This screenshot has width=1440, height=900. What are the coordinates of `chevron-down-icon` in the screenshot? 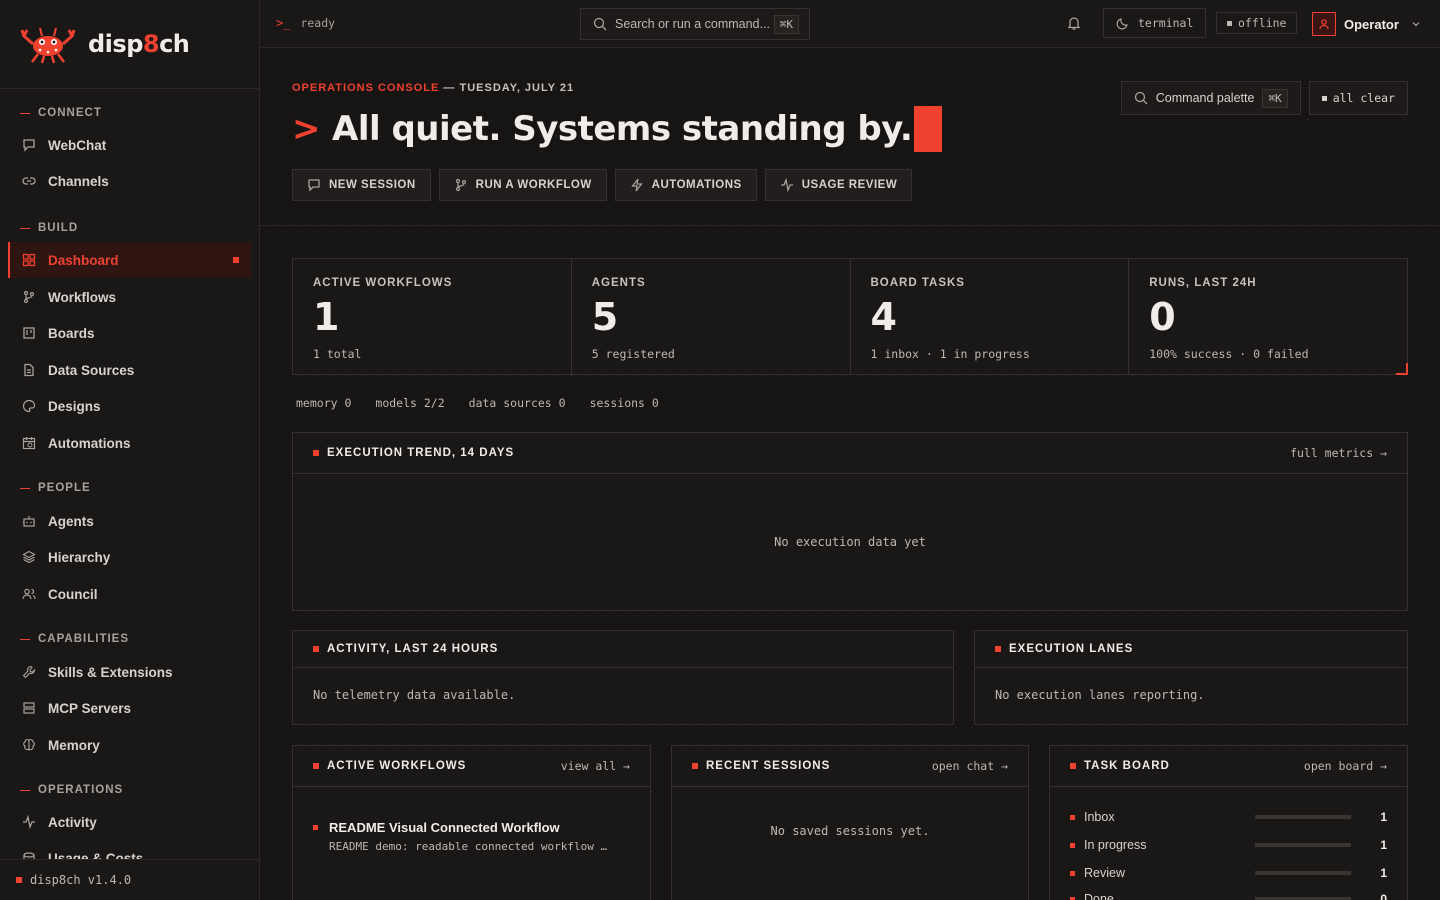 It's located at (1416, 24).